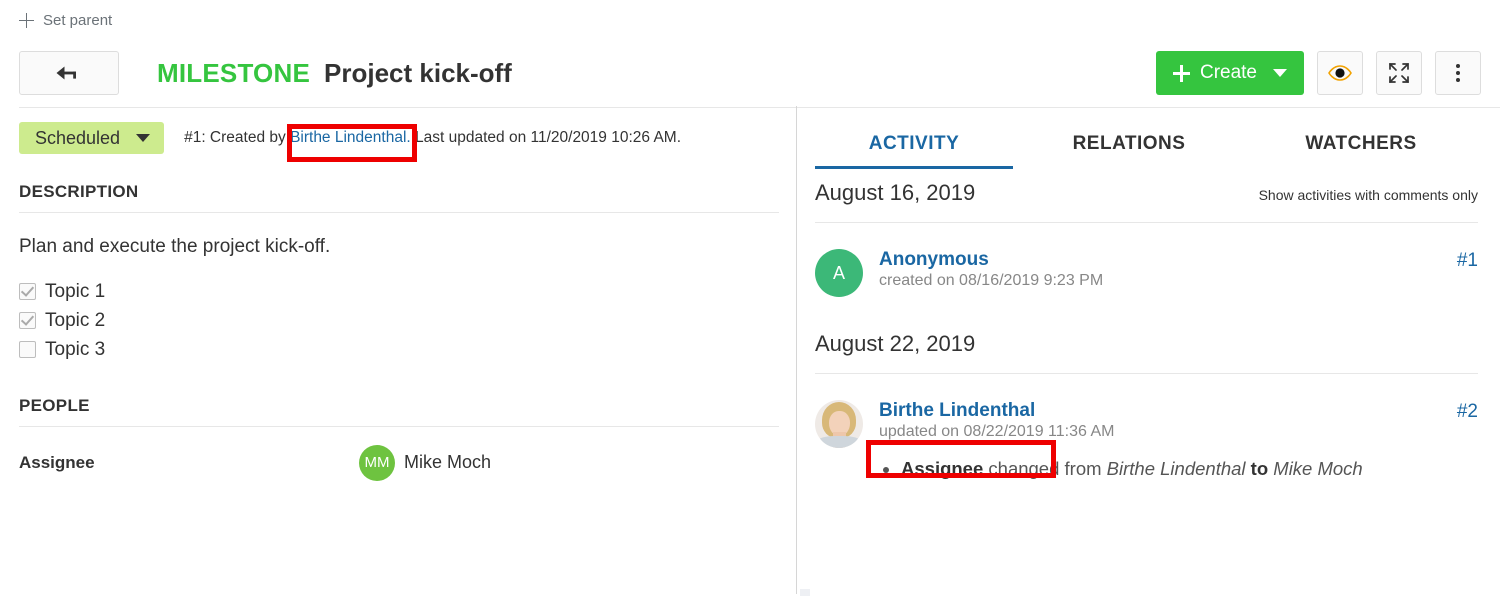  I want to click on toolbar-actions: Create, so click(1318, 73).